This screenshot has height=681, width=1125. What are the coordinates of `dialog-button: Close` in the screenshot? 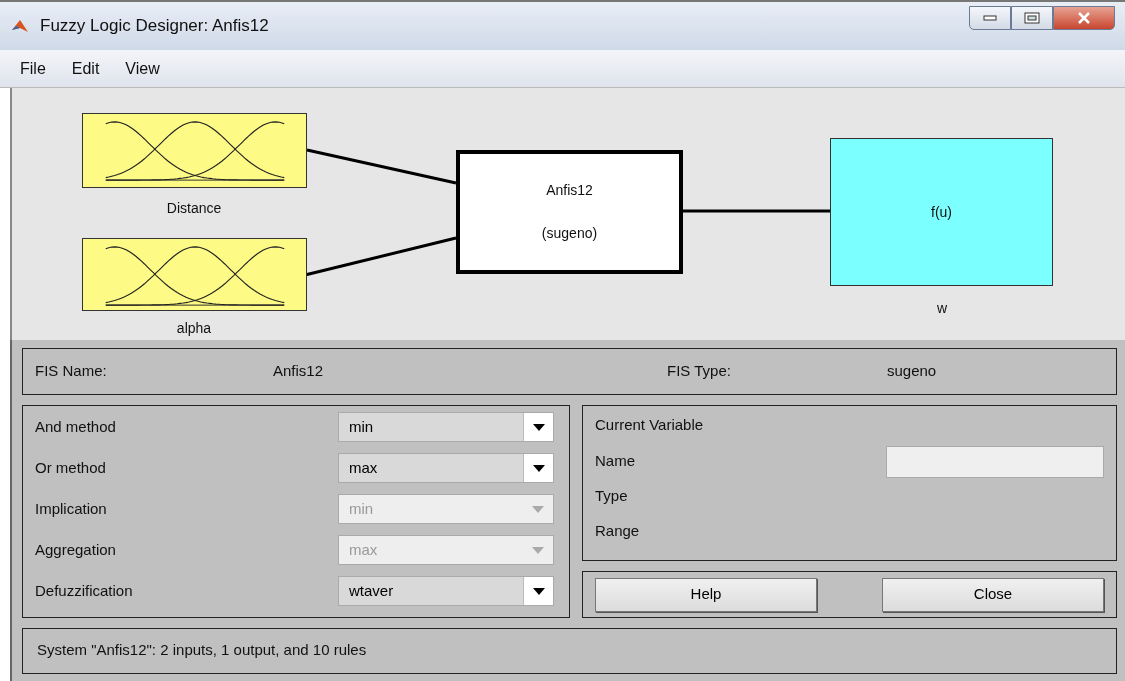 It's located at (993, 594).